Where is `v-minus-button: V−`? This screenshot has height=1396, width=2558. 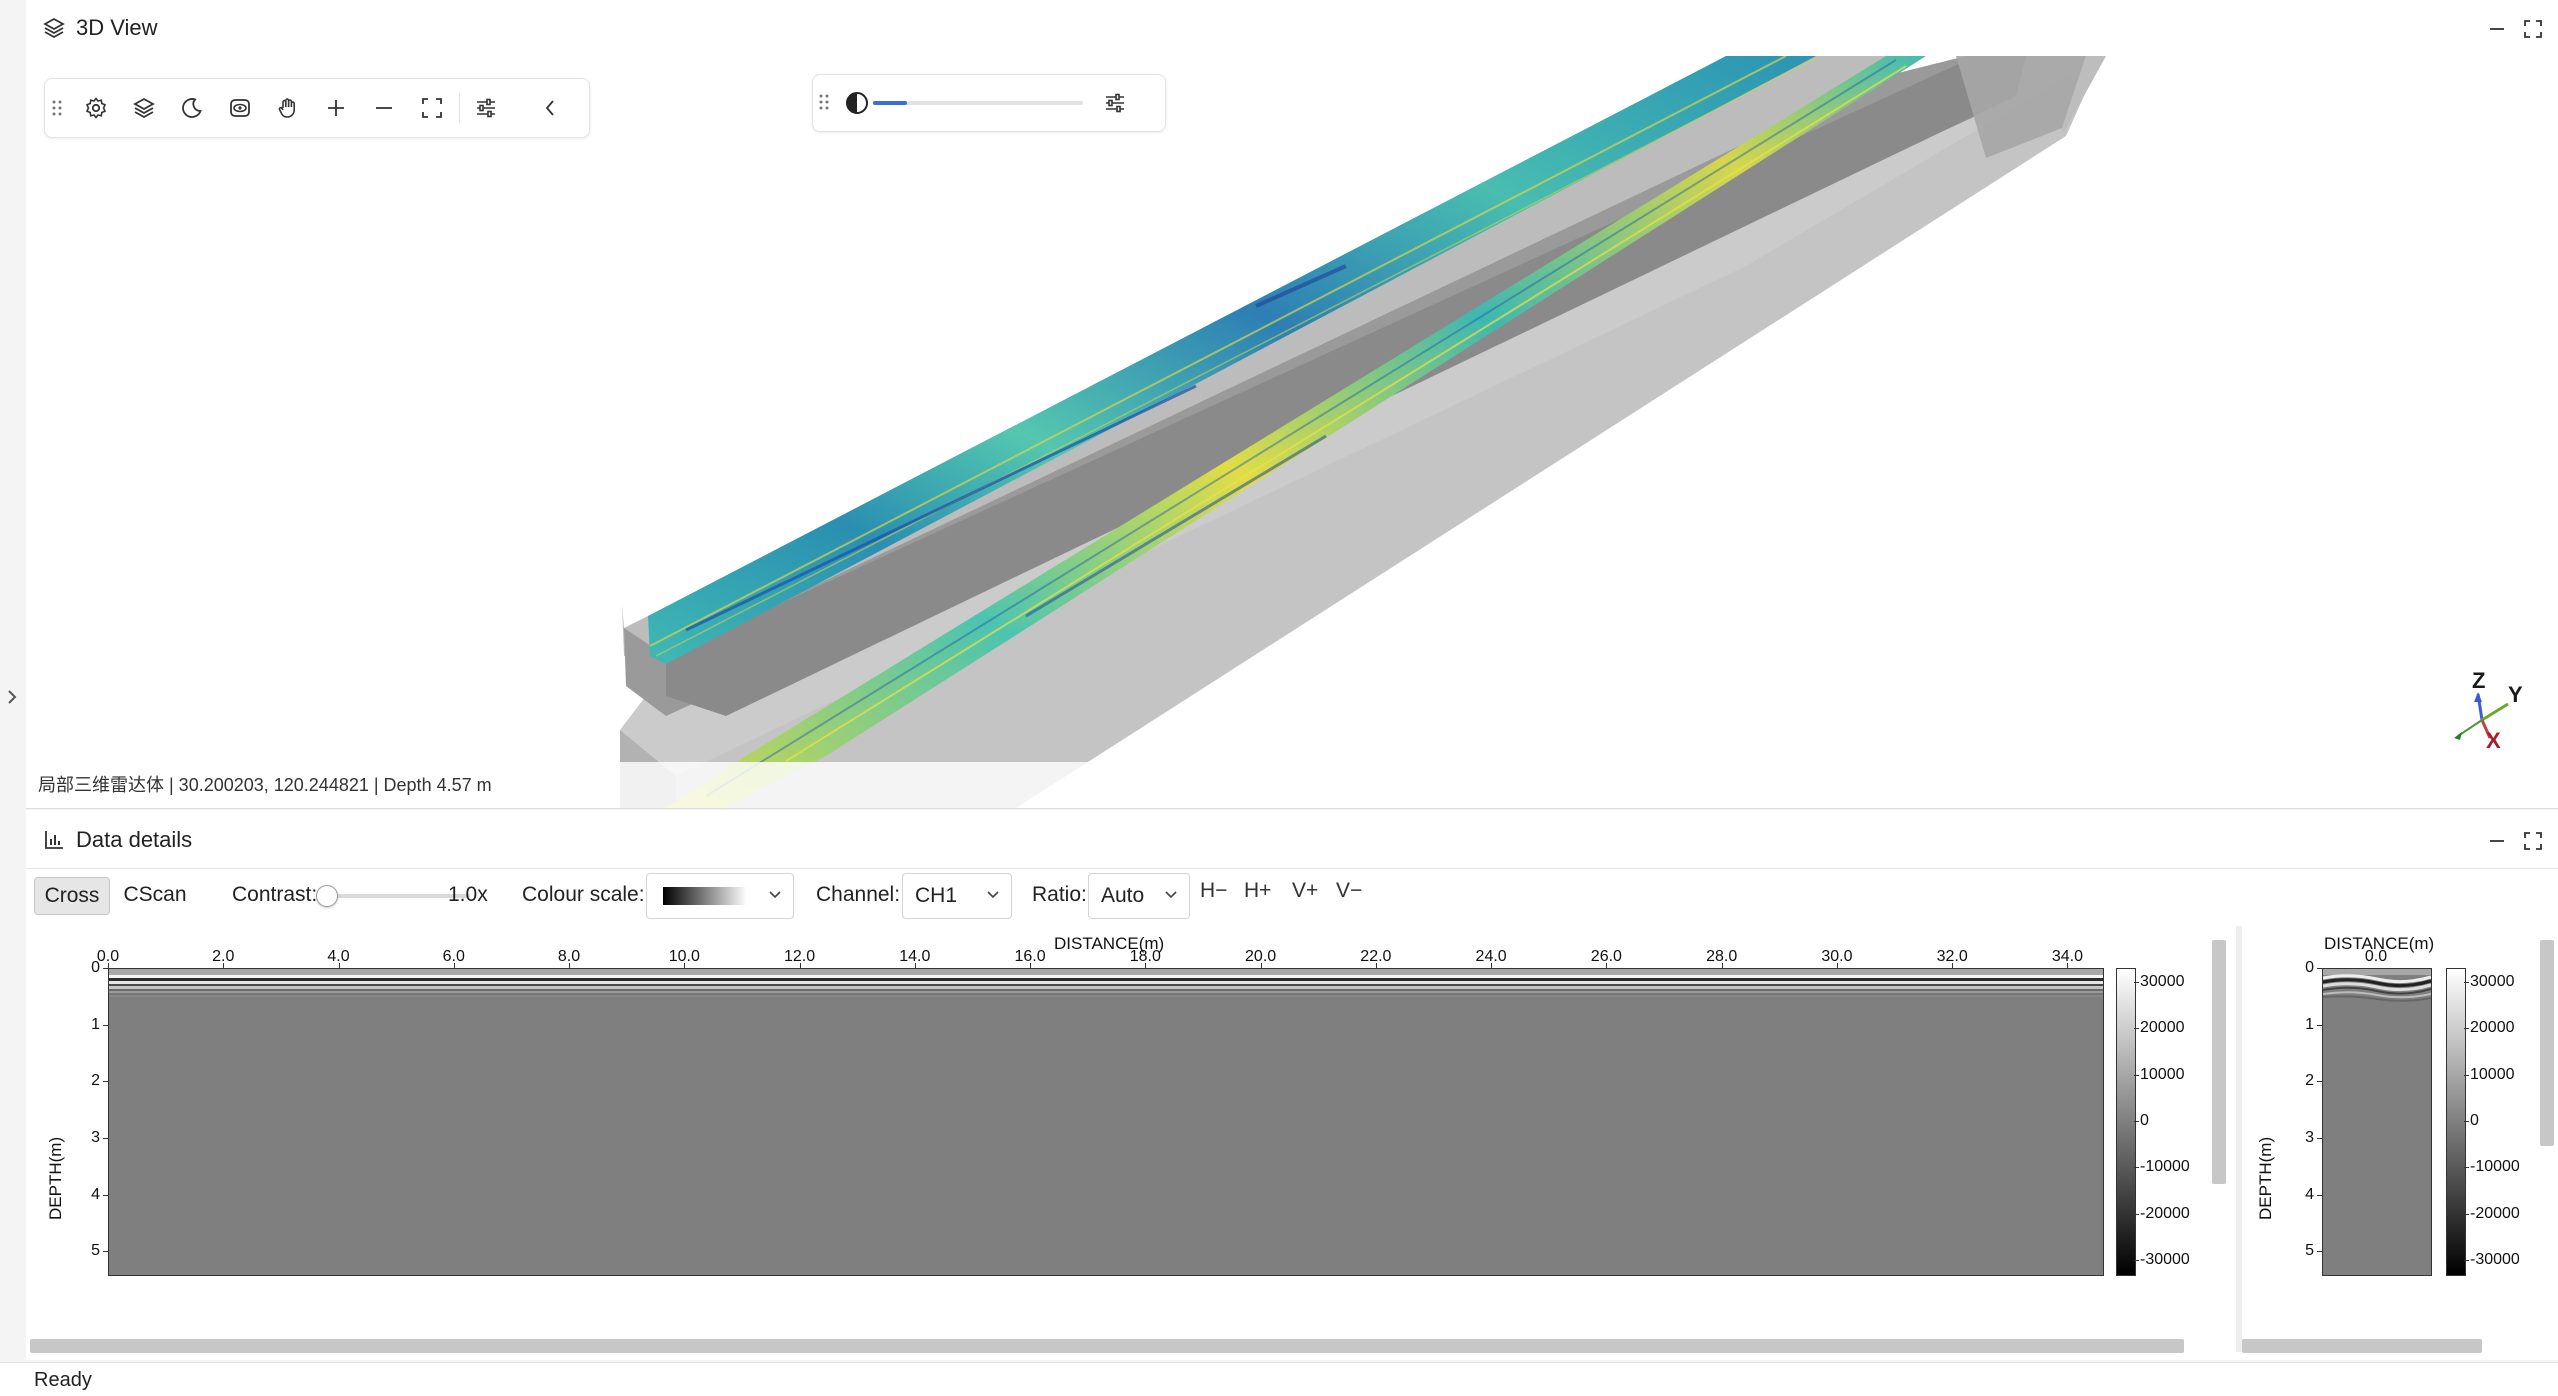
v-minus-button: V− is located at coordinates (1349, 891).